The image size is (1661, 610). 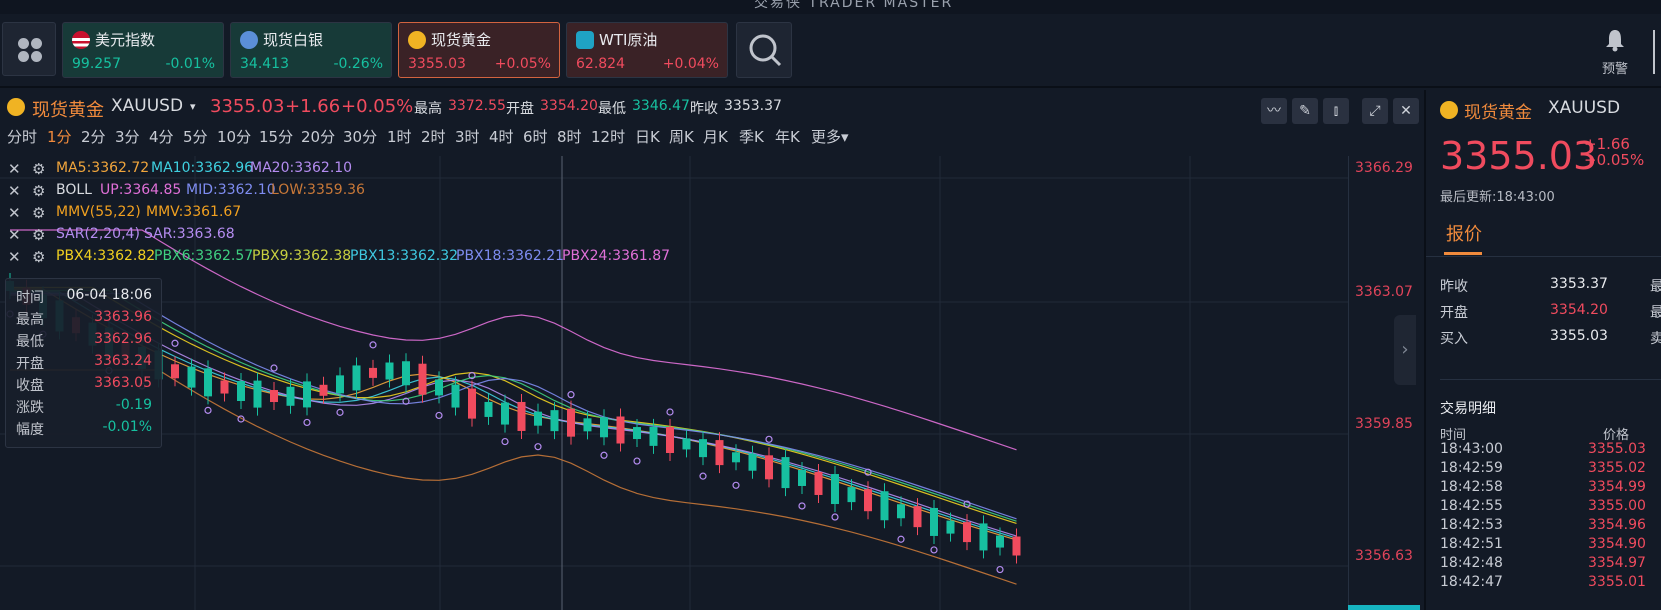 I want to click on pencil-icon: ✎, so click(x=1305, y=111).